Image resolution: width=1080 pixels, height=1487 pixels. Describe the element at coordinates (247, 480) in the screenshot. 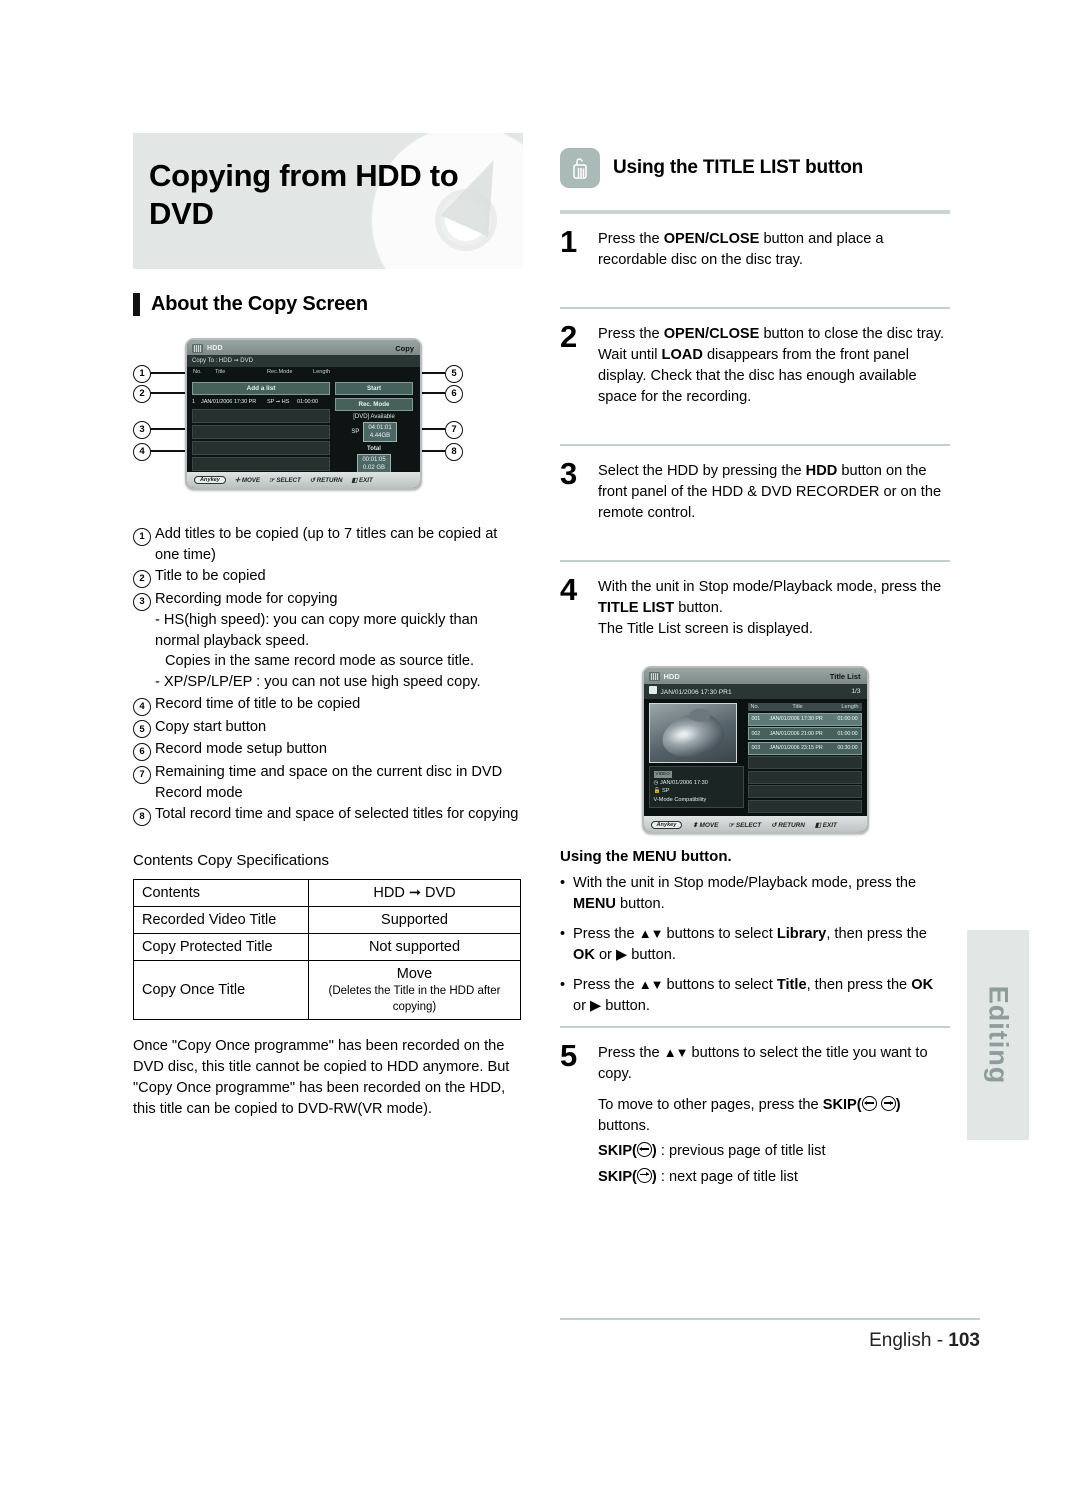

I see `move-hint: ✛ MOVE` at that location.